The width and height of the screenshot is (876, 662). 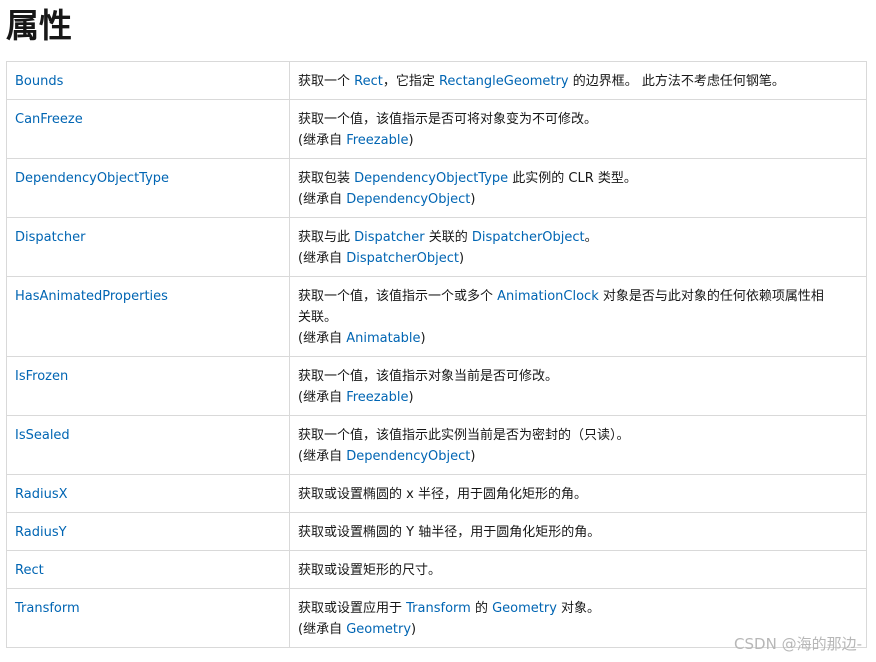 What do you see at coordinates (578, 376) in the screenshot?
I see `description-line: 获取一个值，该值指示对象当前是否可修改。` at bounding box center [578, 376].